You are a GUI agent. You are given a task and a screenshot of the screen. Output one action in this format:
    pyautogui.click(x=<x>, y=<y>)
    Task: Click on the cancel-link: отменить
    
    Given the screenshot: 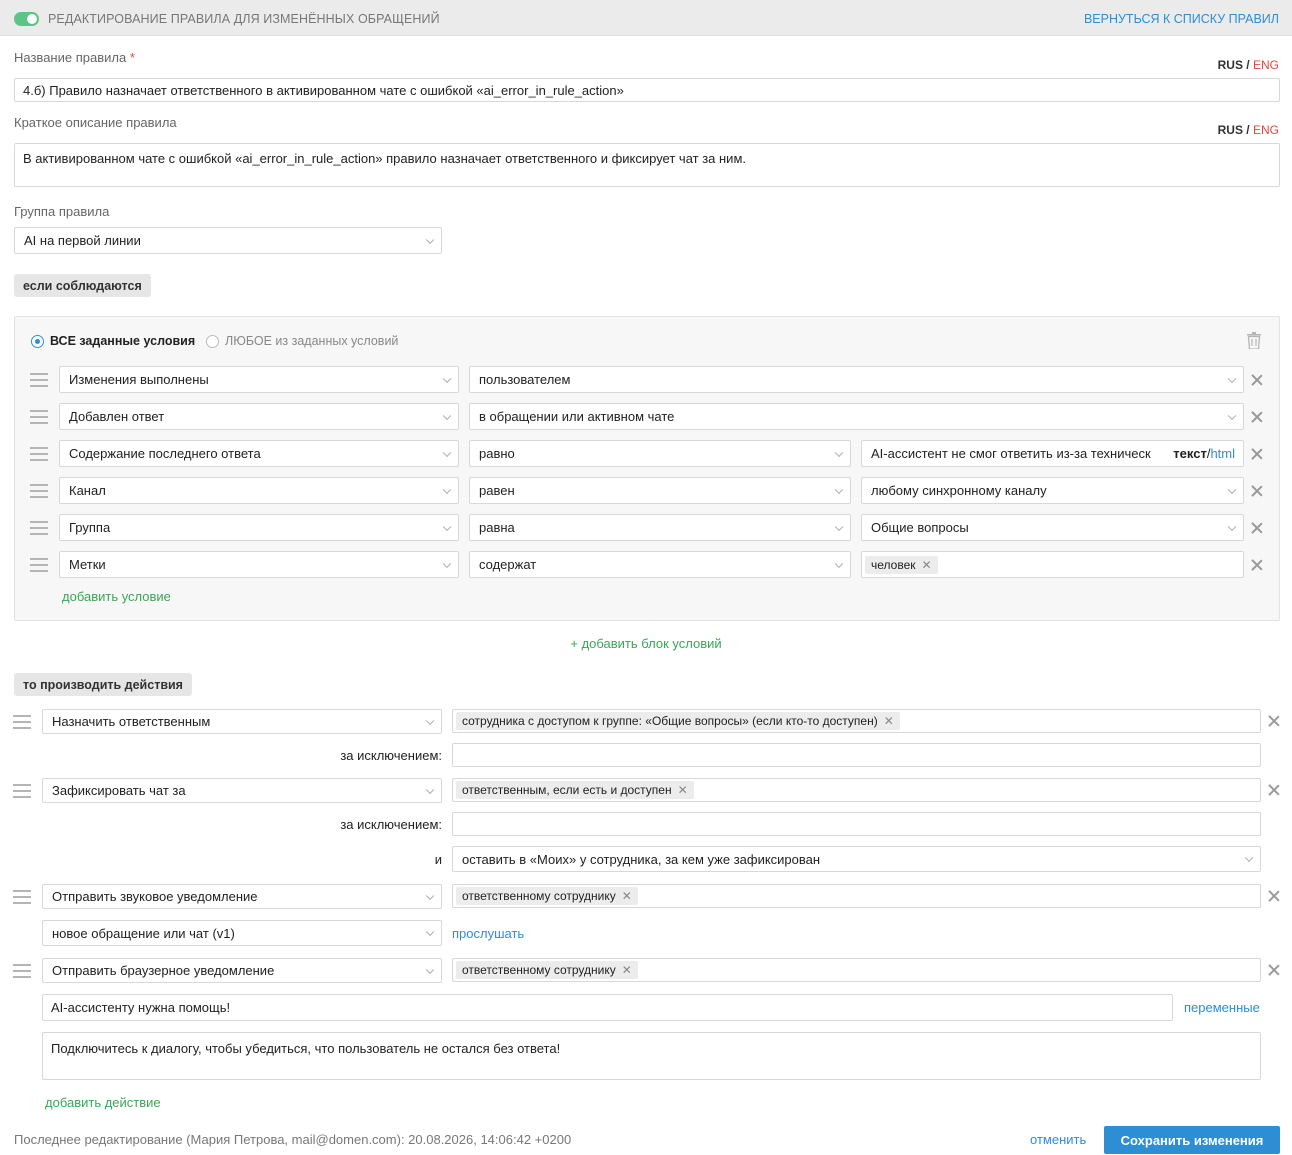 What is the action you would take?
    pyautogui.click(x=1058, y=1139)
    